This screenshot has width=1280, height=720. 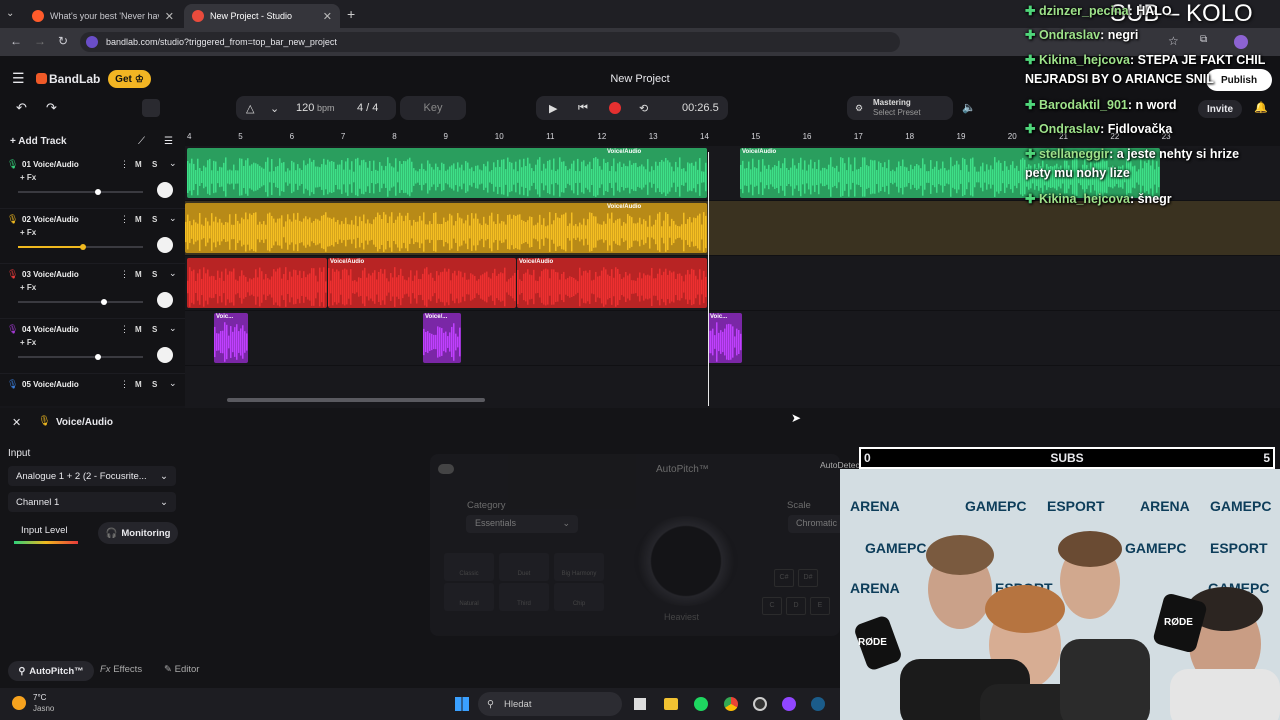 I want to click on close-panel-icon: ✕, so click(x=16, y=422).